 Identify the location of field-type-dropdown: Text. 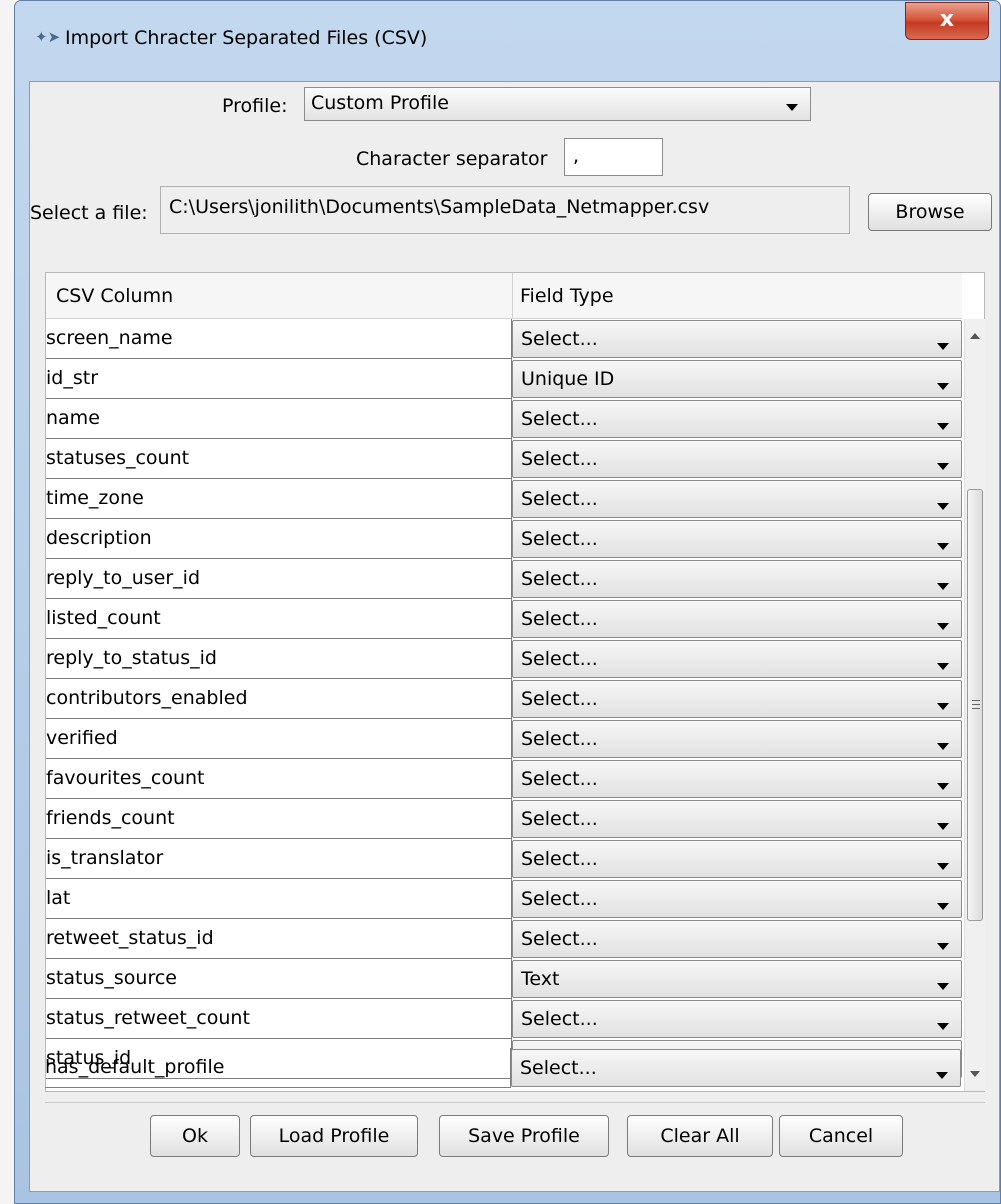
(737, 979).